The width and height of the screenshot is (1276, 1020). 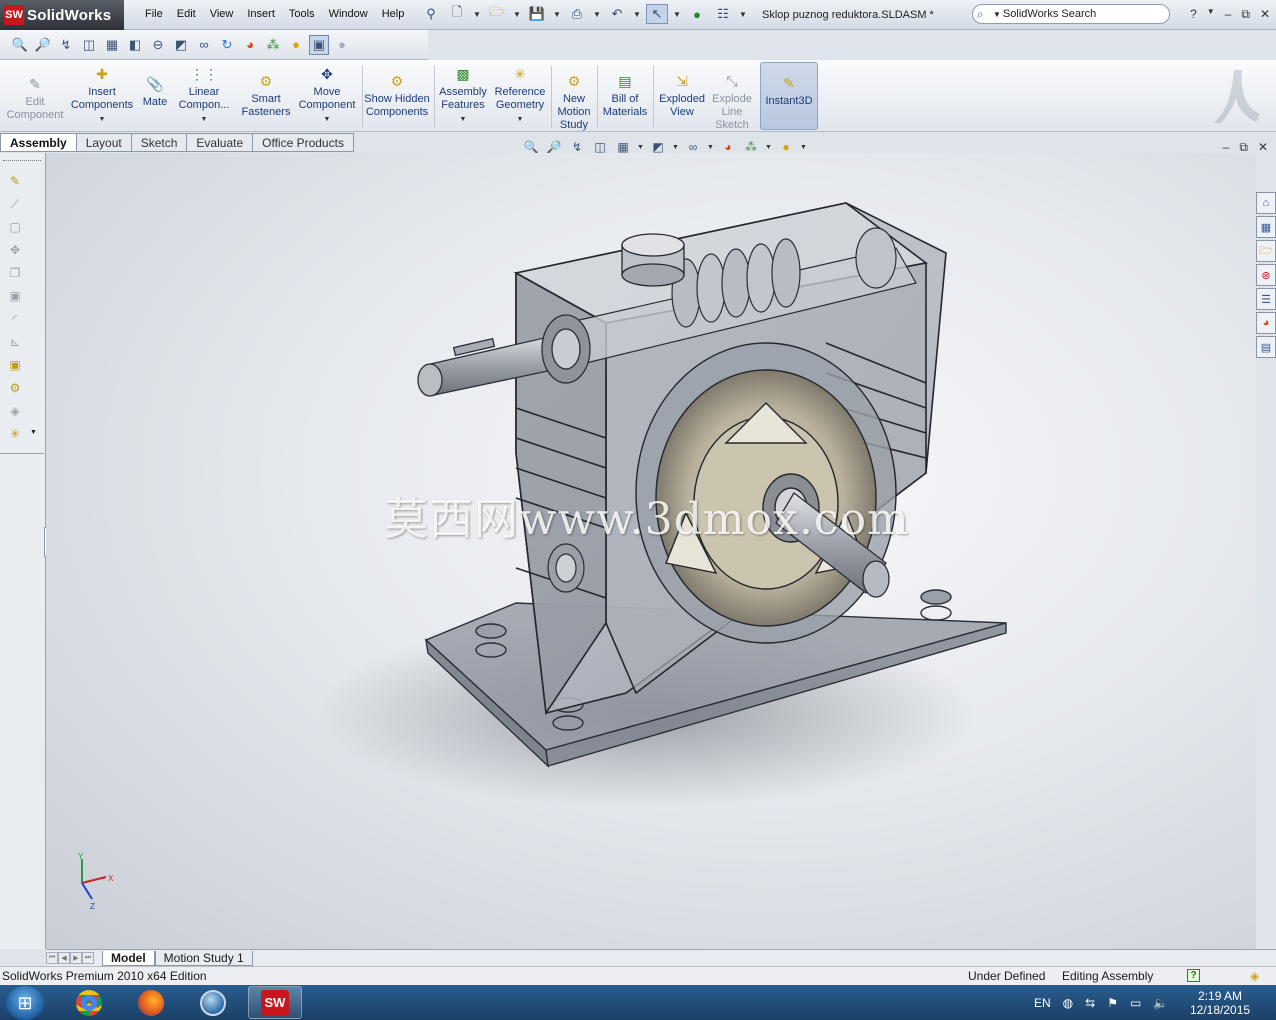 What do you see at coordinates (577, 14) in the screenshot?
I see `print-icon: ⎙` at bounding box center [577, 14].